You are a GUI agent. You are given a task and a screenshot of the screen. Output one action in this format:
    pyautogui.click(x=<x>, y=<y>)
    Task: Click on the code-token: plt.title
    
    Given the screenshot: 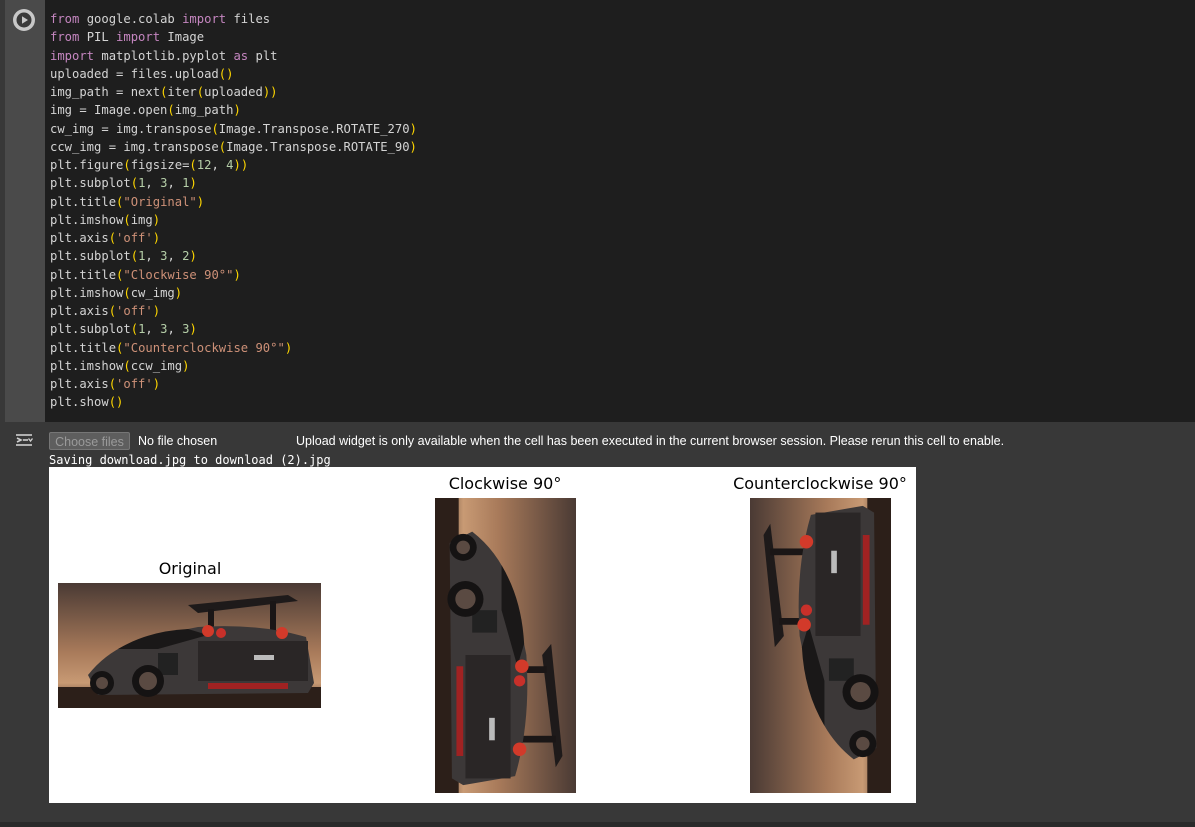 What is the action you would take?
    pyautogui.click(x=83, y=347)
    